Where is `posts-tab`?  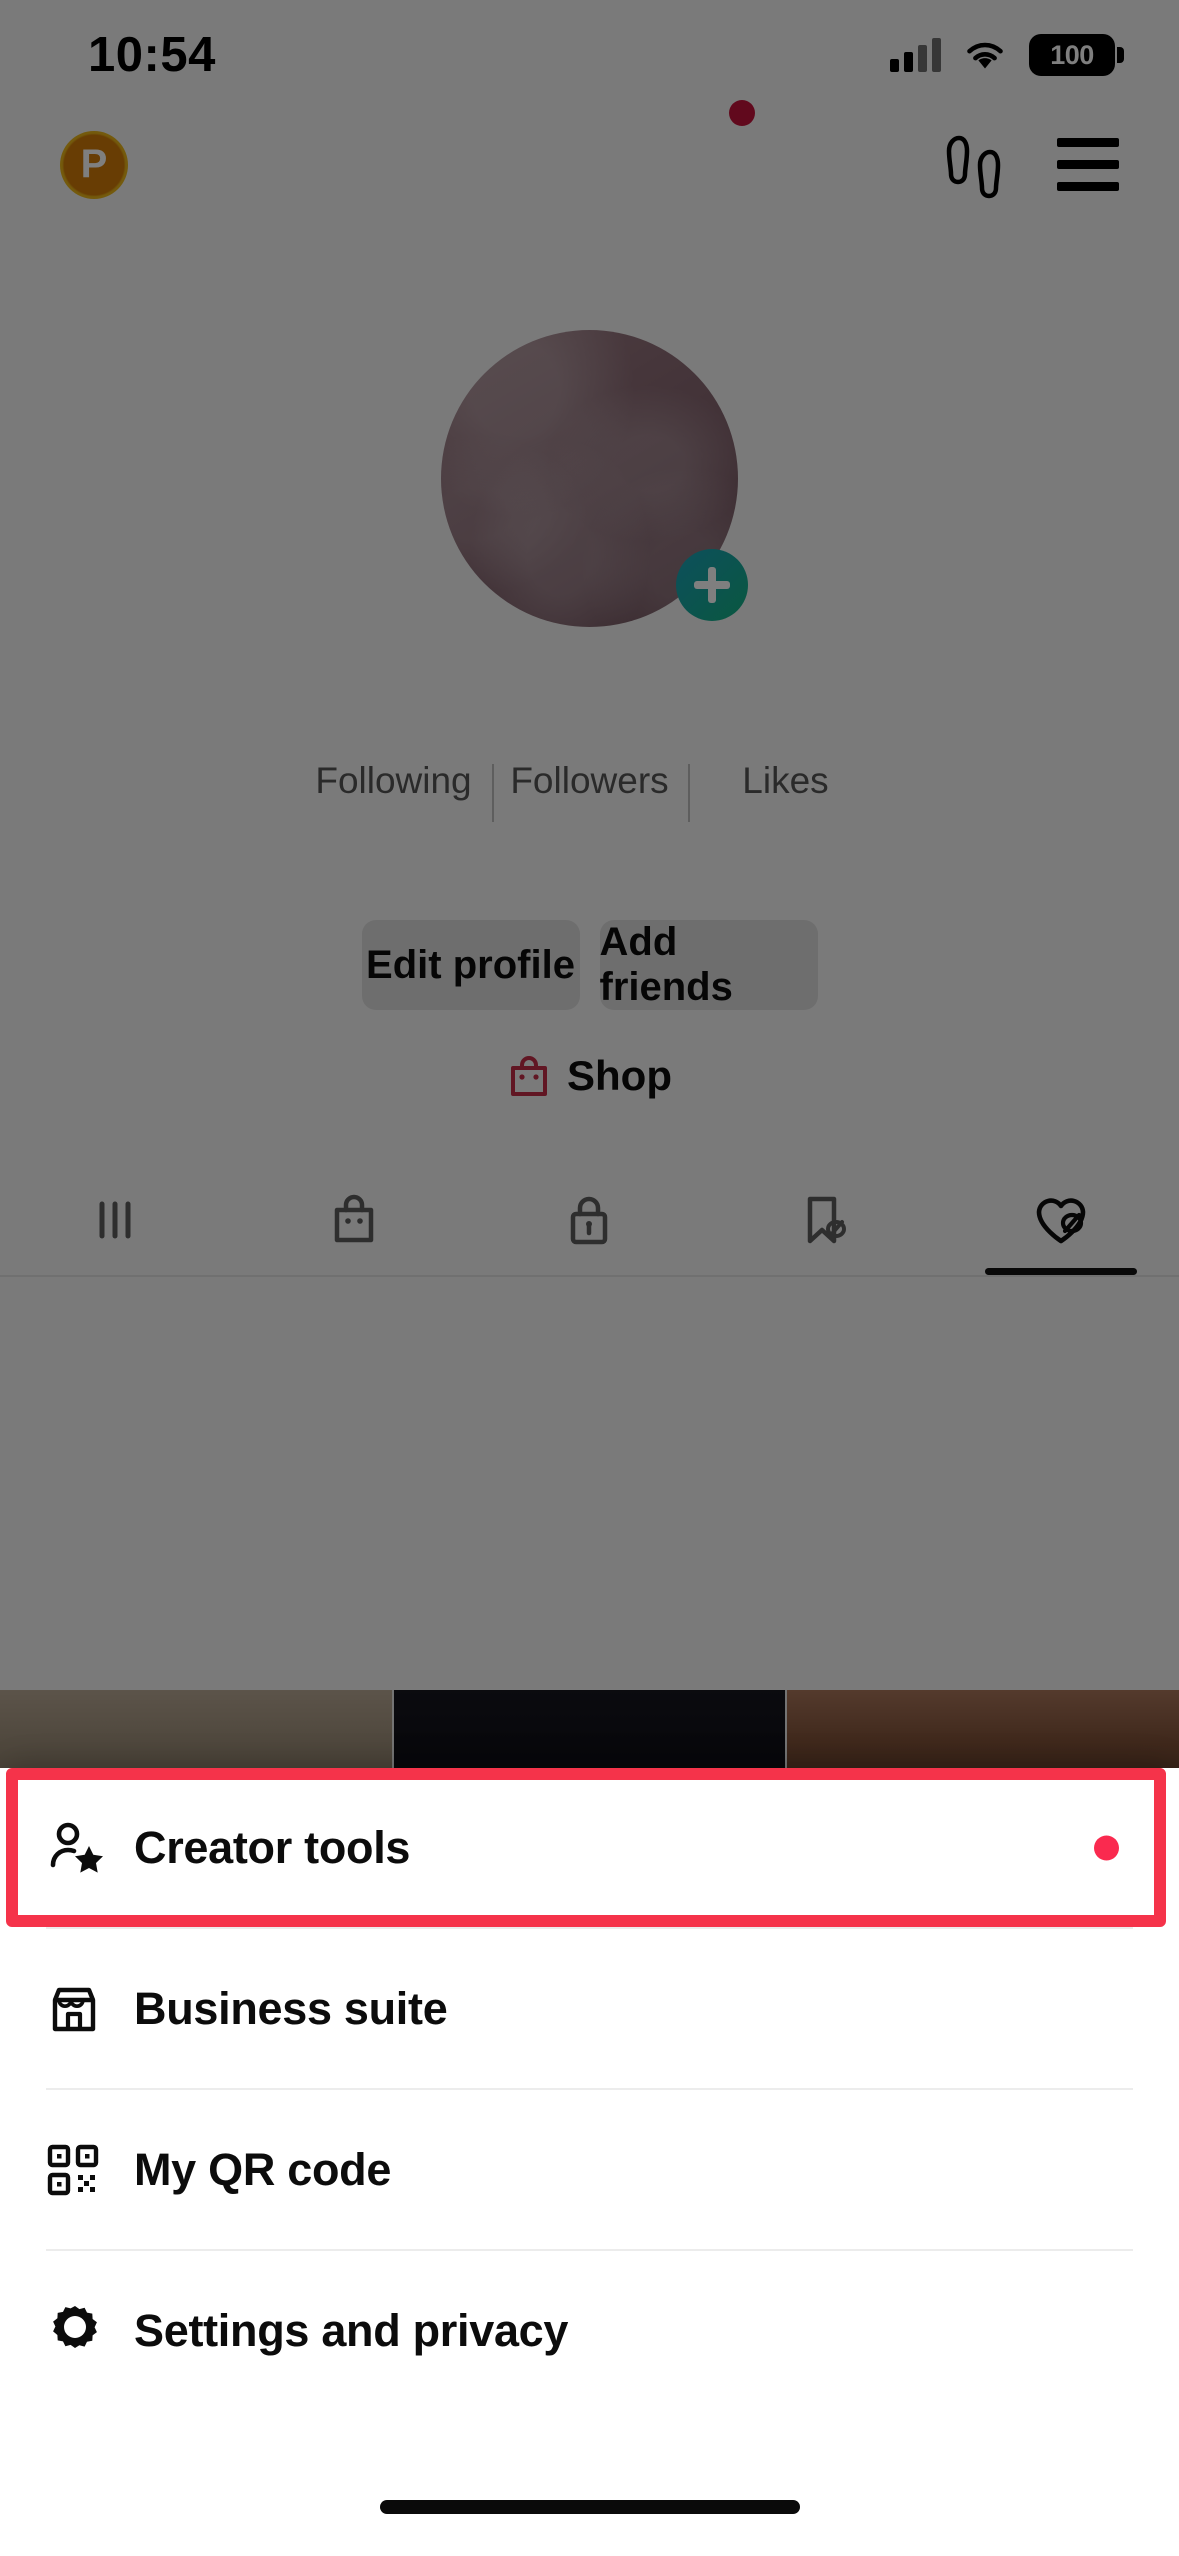
posts-tab is located at coordinates (118, 1220).